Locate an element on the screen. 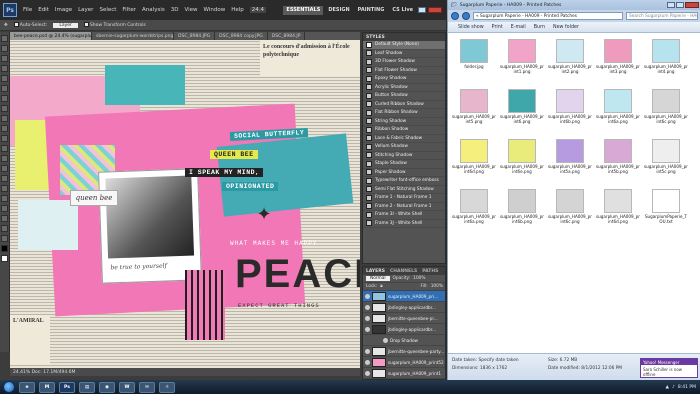 The image size is (700, 394). history-brush-tool-icon is located at coordinates (4, 128).